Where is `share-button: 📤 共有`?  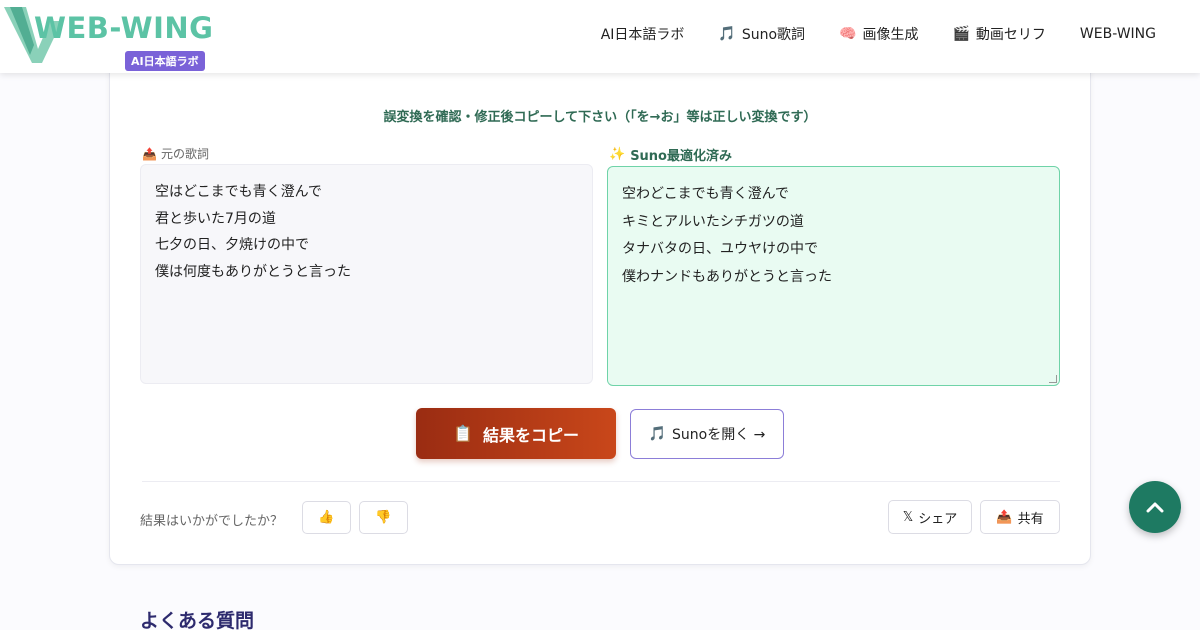
share-button: 📤 共有 is located at coordinates (1020, 517).